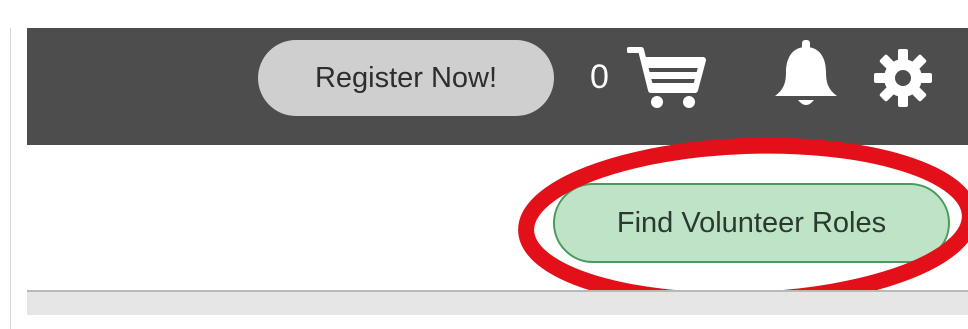 The width and height of the screenshot is (968, 329). What do you see at coordinates (667, 78) in the screenshot?
I see `shopping-cart-icon` at bounding box center [667, 78].